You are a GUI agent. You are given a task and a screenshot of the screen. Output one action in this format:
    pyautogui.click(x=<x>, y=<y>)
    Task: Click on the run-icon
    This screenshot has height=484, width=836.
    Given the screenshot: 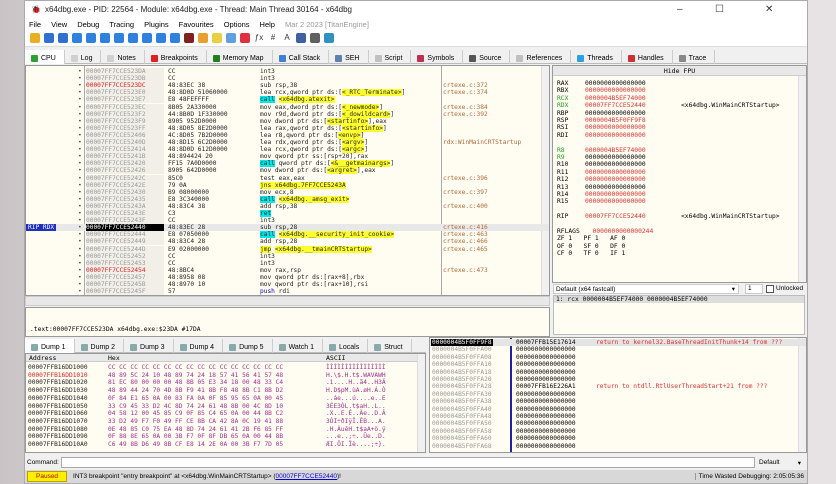 What is the action you would take?
    pyautogui.click(x=77, y=38)
    